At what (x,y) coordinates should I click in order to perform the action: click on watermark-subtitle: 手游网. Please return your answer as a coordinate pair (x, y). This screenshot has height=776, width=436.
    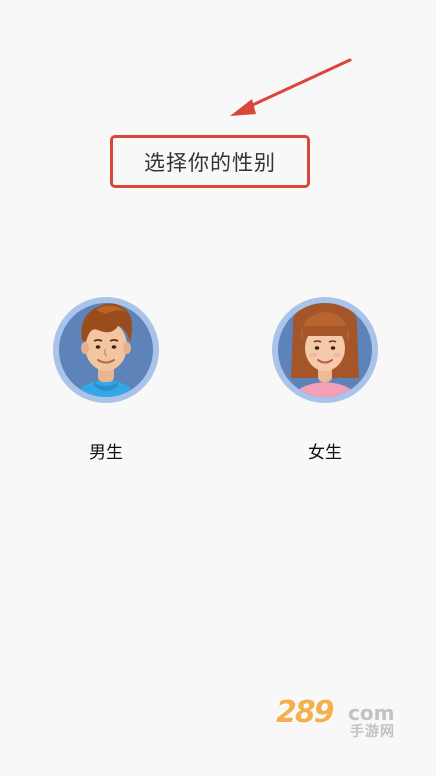
    Looking at the image, I should click on (372, 732).